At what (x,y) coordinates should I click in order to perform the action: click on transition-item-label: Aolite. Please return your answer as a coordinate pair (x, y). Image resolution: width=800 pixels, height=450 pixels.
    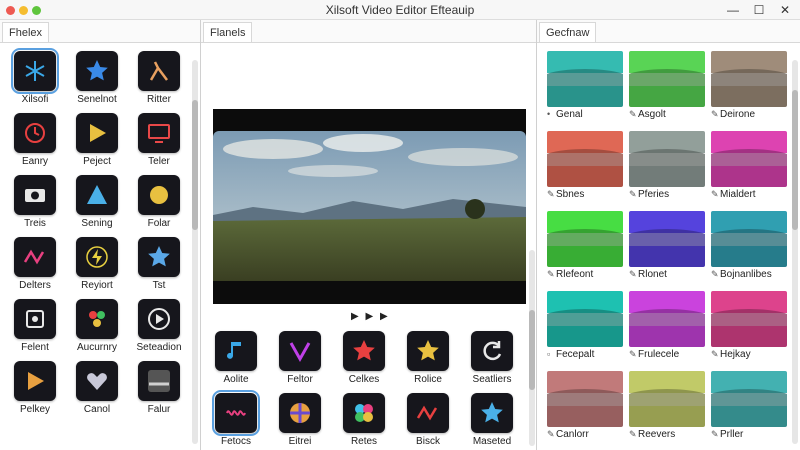
    Looking at the image, I should click on (236, 379).